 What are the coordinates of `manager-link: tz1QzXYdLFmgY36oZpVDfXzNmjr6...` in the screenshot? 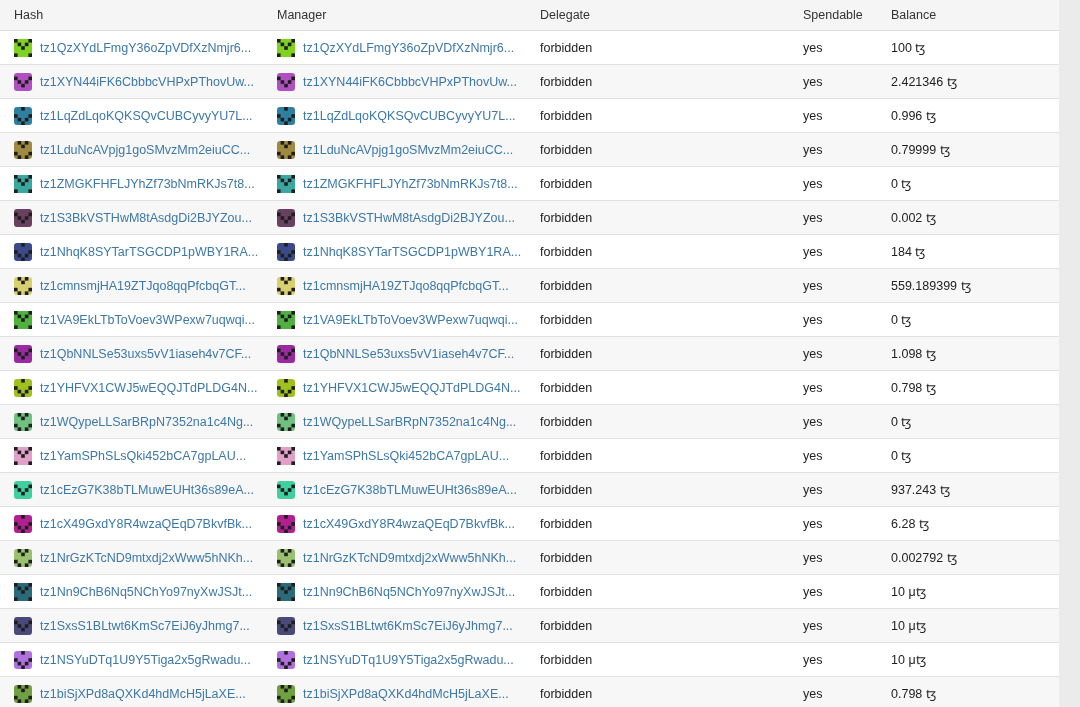 It's located at (409, 47).